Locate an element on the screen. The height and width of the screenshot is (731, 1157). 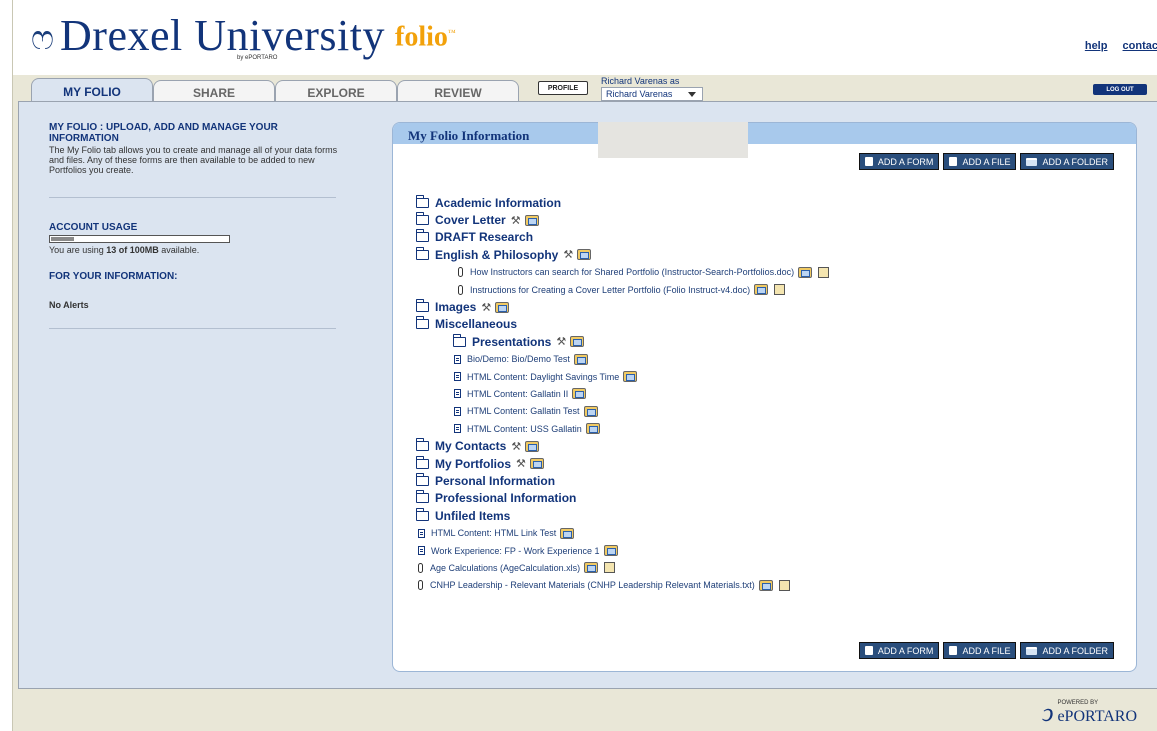
logo-name: Drexel University is located at coordinates (222, 35).